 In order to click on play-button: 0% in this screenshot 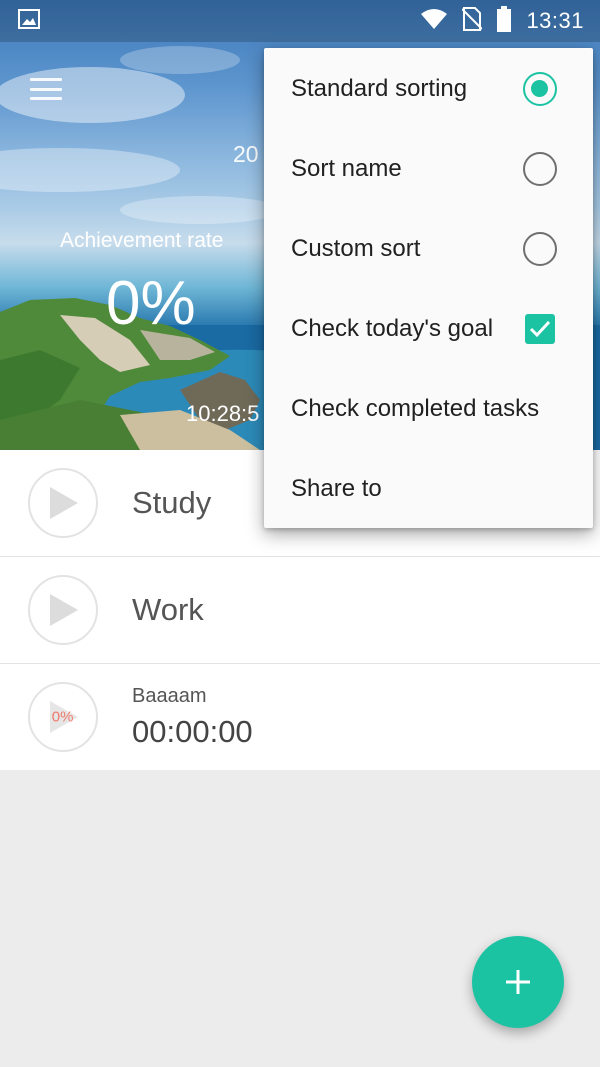, I will do `click(63, 717)`.